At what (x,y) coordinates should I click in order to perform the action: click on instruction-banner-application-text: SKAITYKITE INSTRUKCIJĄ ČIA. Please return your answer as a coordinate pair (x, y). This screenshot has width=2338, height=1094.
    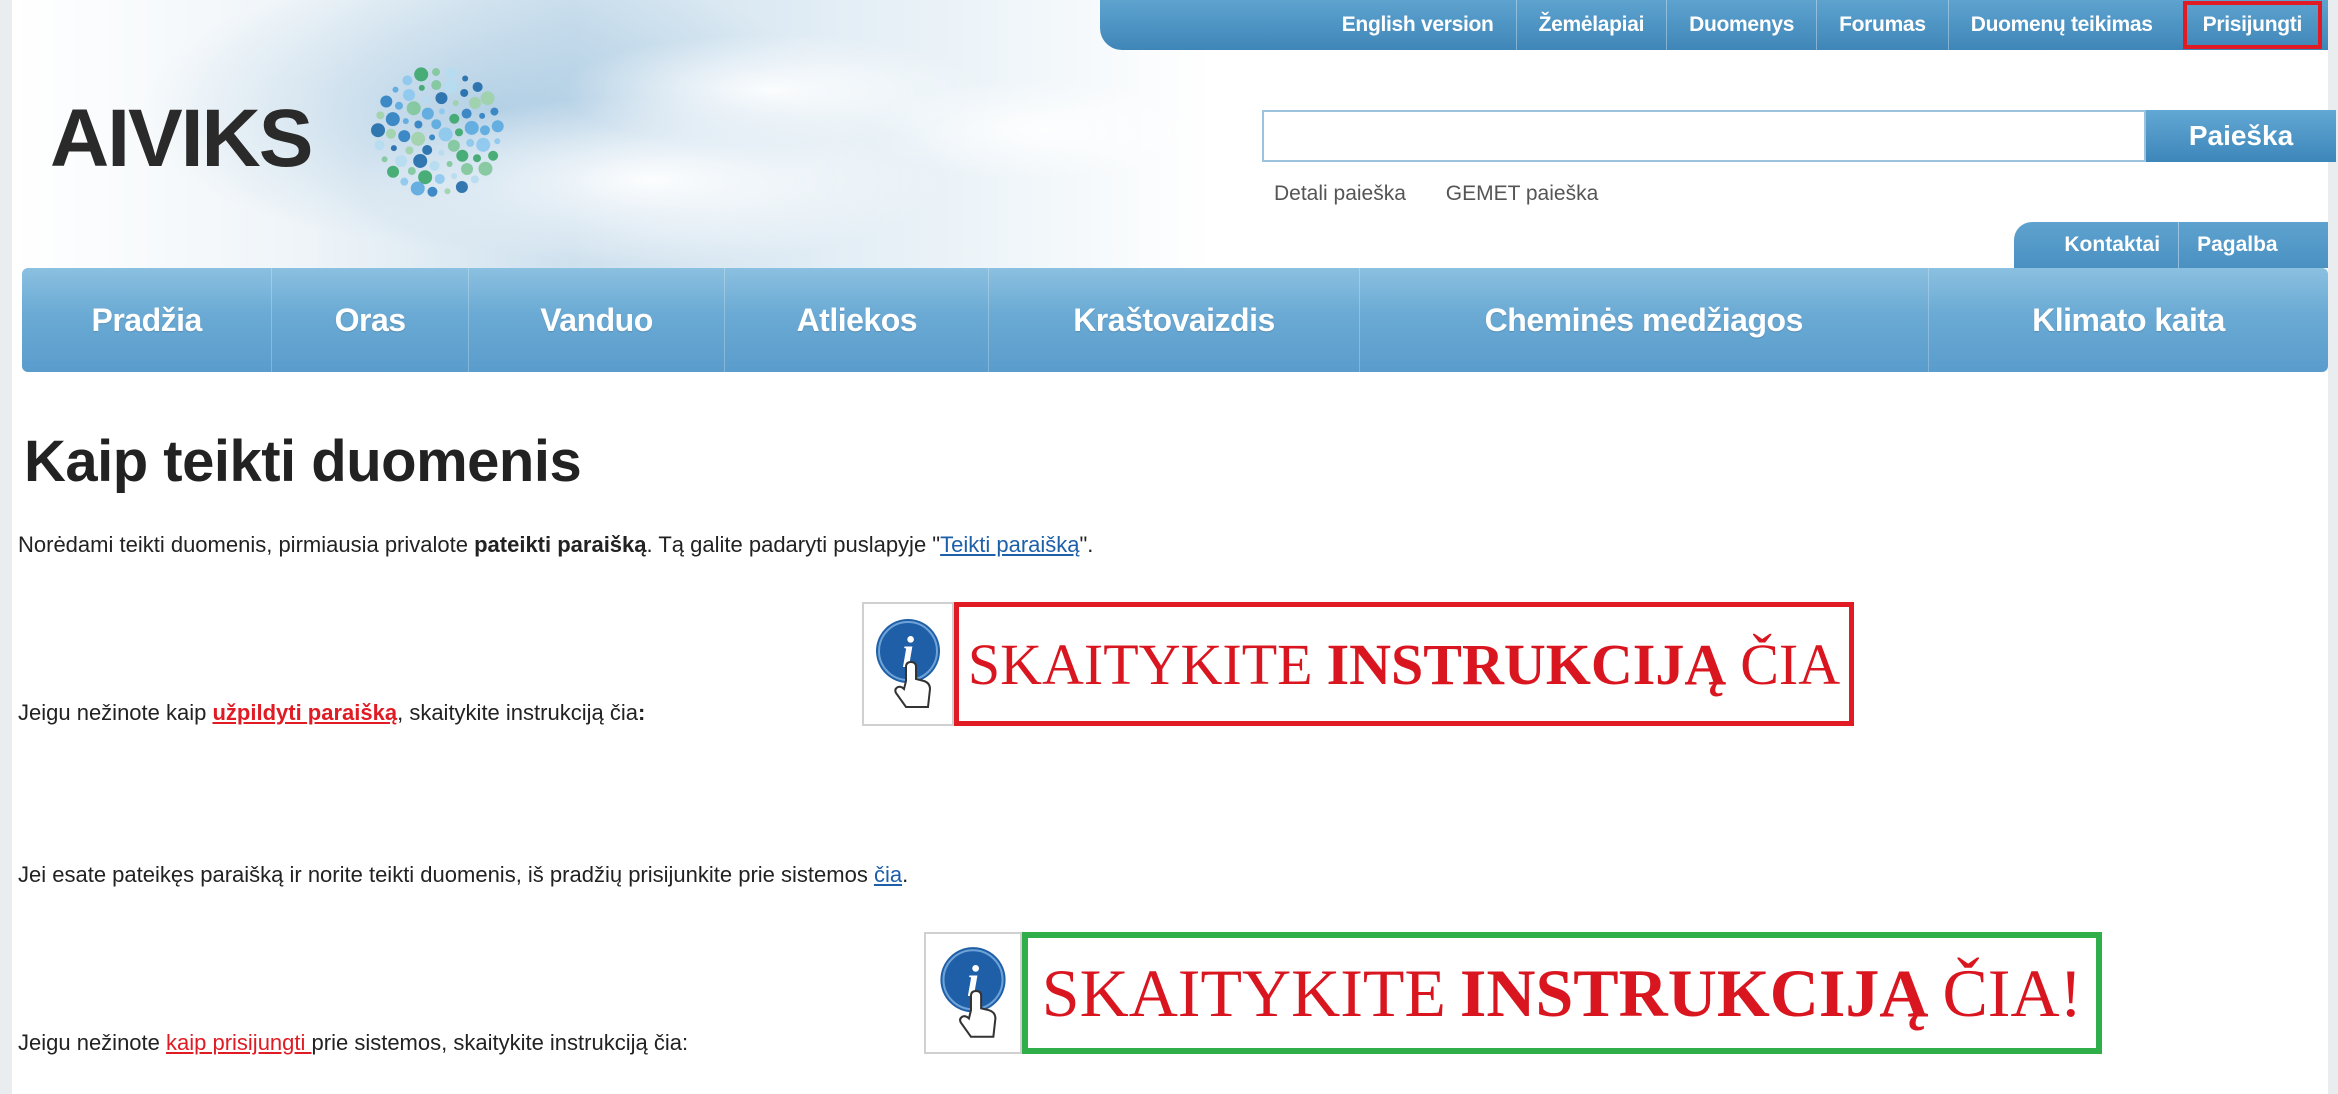
    Looking at the image, I should click on (1404, 664).